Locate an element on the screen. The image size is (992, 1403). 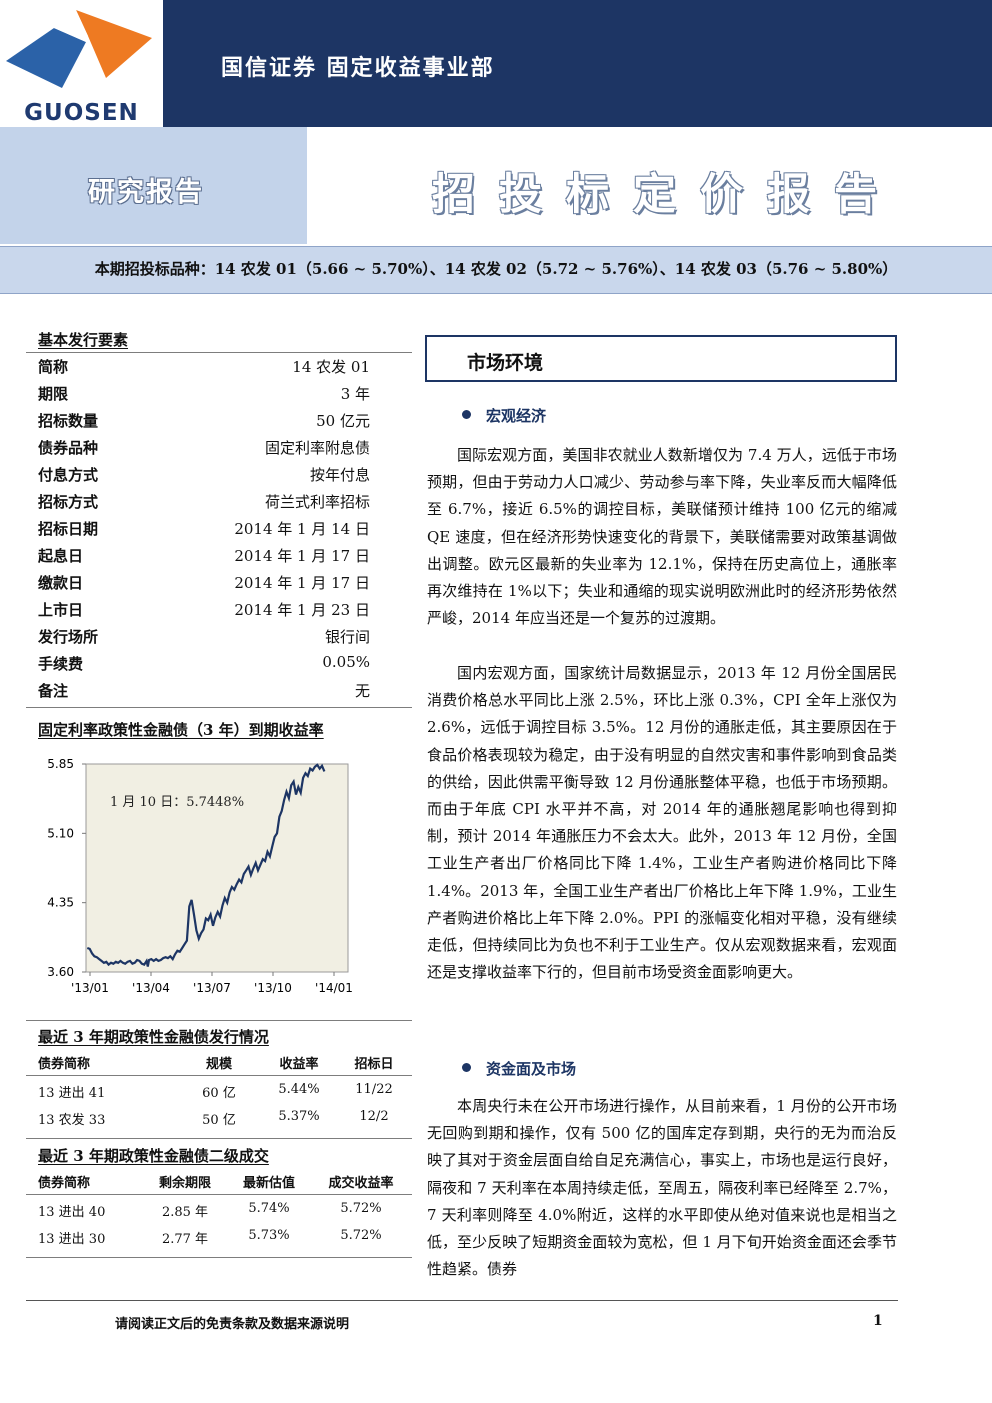
basic-info-key: 招标数量 is located at coordinates (68, 421).